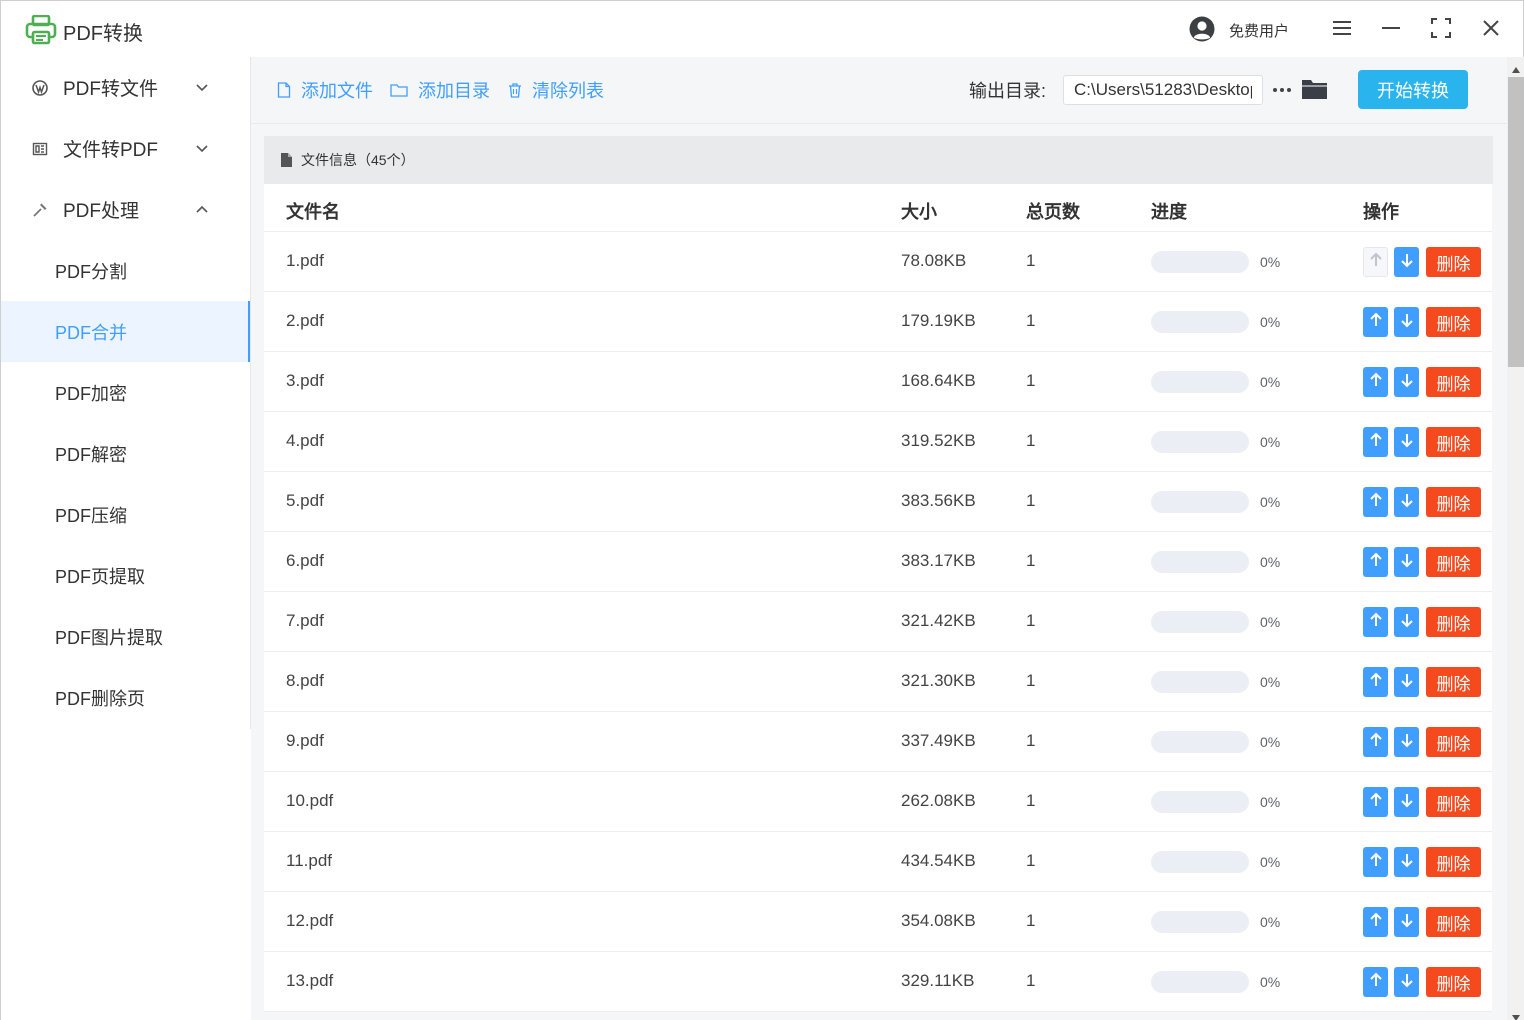  Describe the element at coordinates (1516, 222) in the screenshot. I see `scrollbar-thumb` at that location.